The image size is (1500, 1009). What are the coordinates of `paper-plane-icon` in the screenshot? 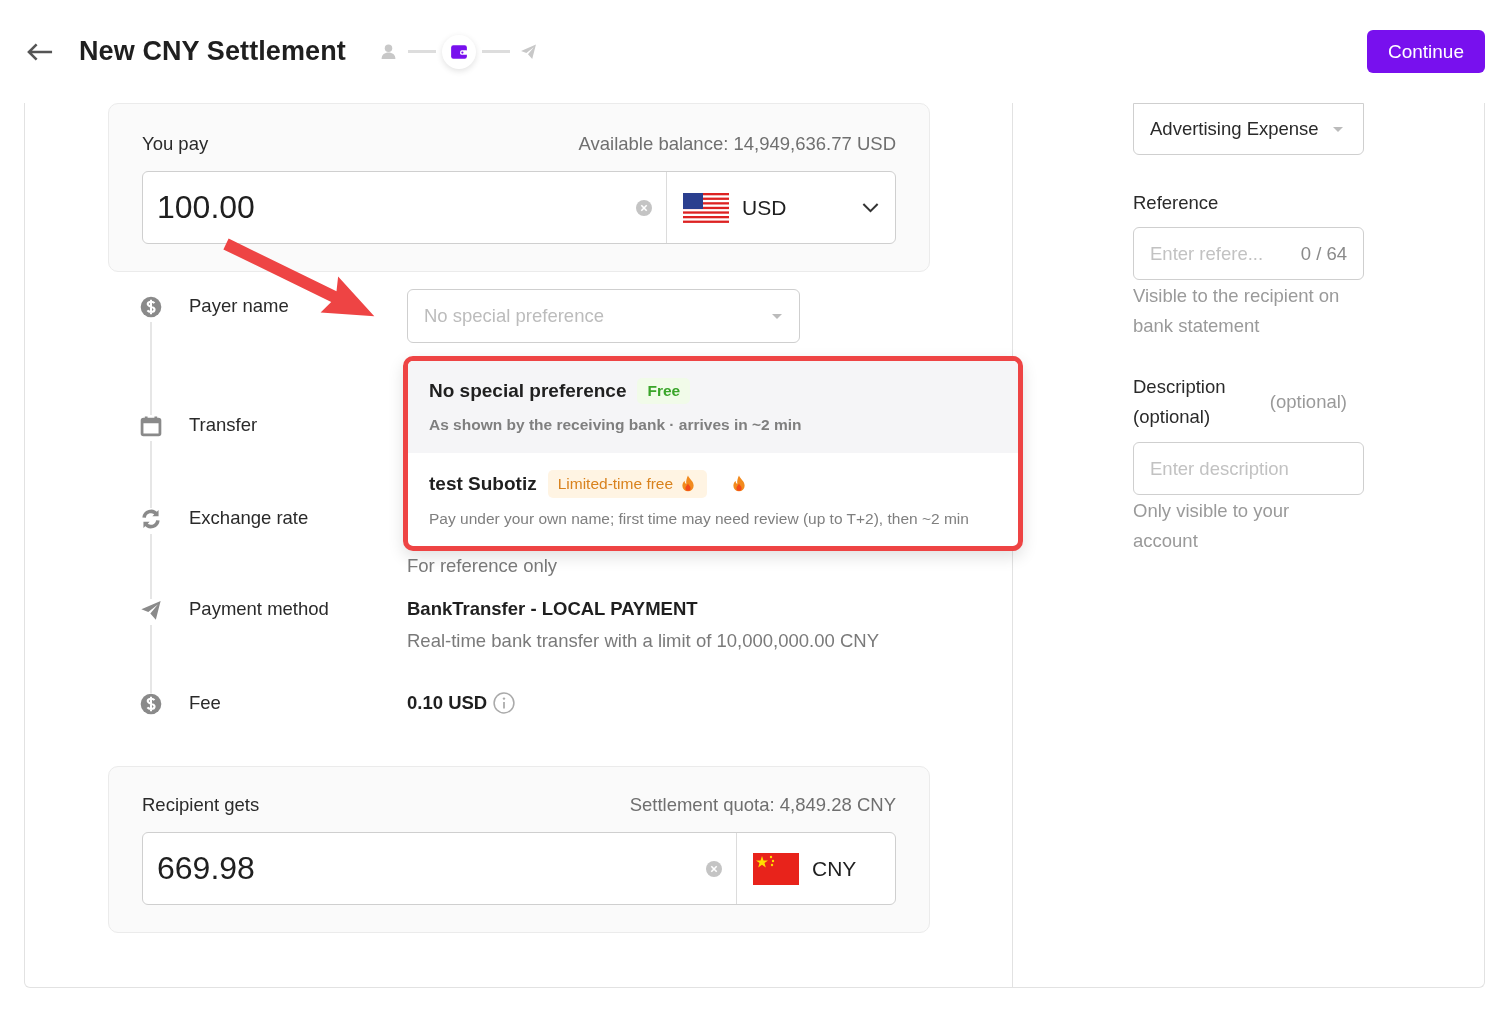 It's located at (151, 610).